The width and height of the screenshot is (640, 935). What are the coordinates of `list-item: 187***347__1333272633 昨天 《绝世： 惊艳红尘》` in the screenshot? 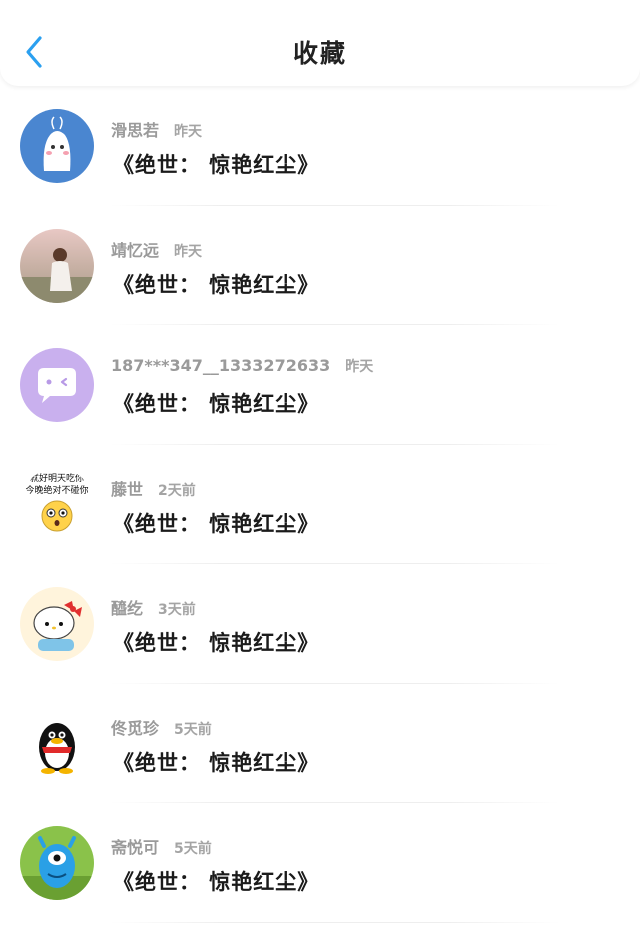 It's located at (320, 385).